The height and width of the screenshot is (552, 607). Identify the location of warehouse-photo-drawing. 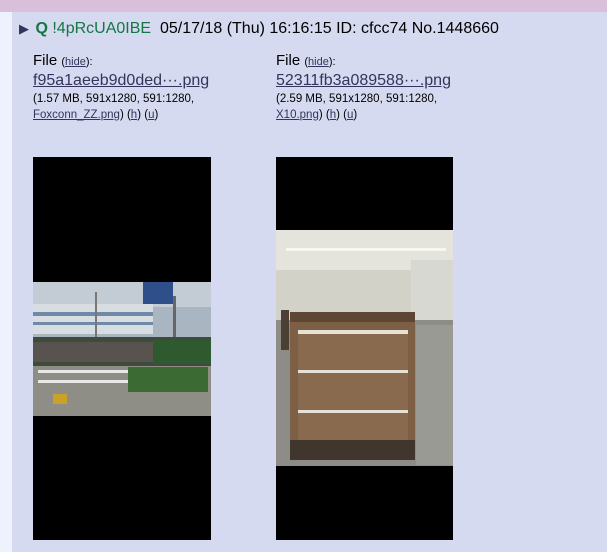
(364, 348).